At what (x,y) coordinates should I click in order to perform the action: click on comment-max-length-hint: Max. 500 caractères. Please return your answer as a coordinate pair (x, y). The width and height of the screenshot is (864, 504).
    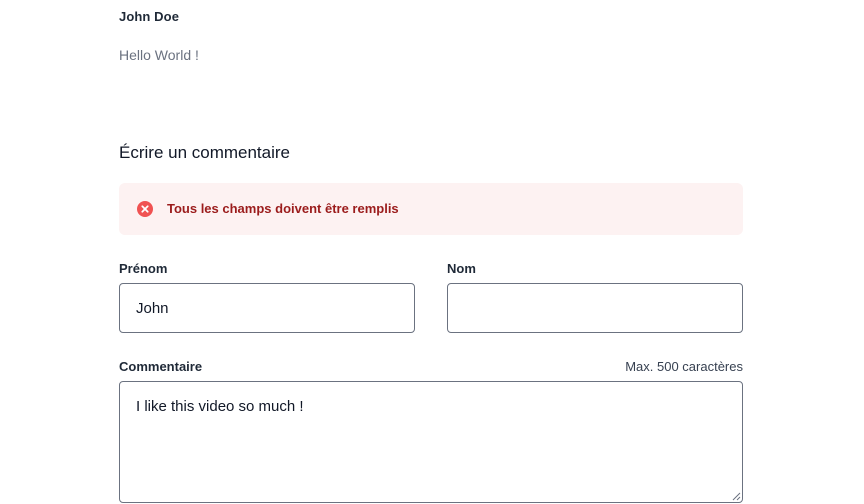
    Looking at the image, I should click on (684, 366).